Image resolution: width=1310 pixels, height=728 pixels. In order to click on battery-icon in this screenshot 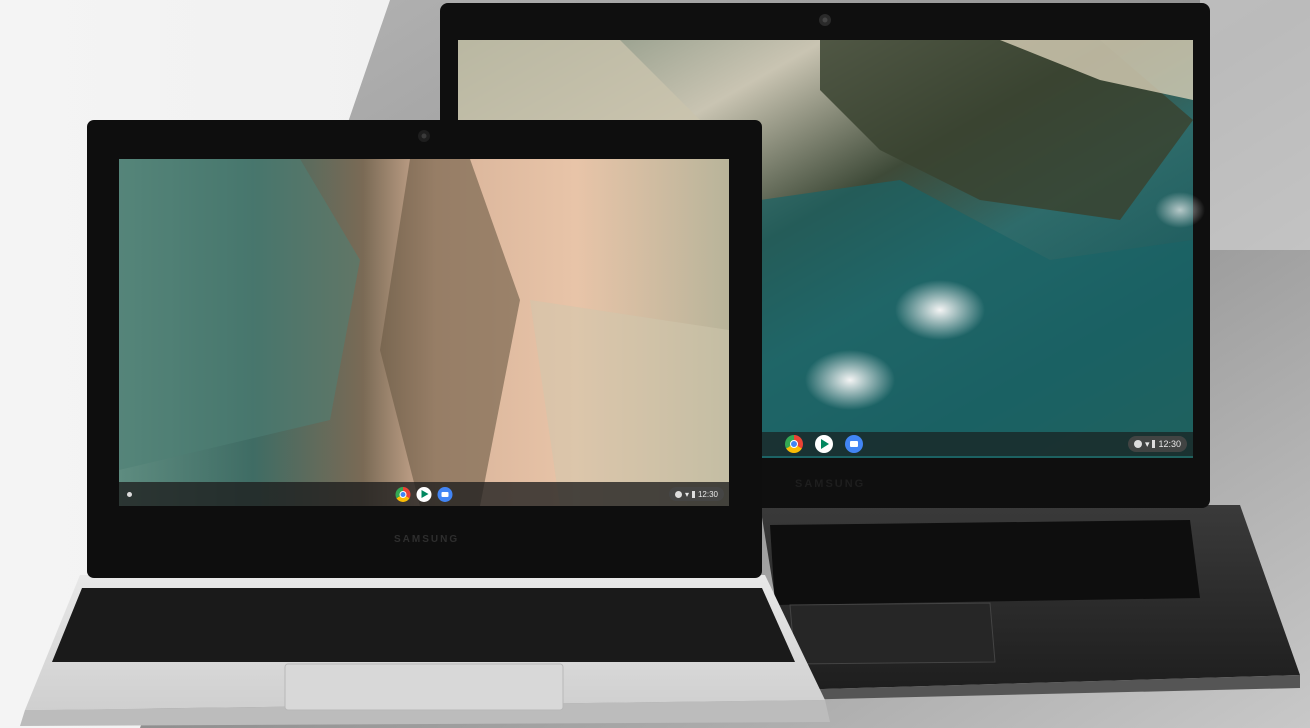, I will do `click(693, 494)`.